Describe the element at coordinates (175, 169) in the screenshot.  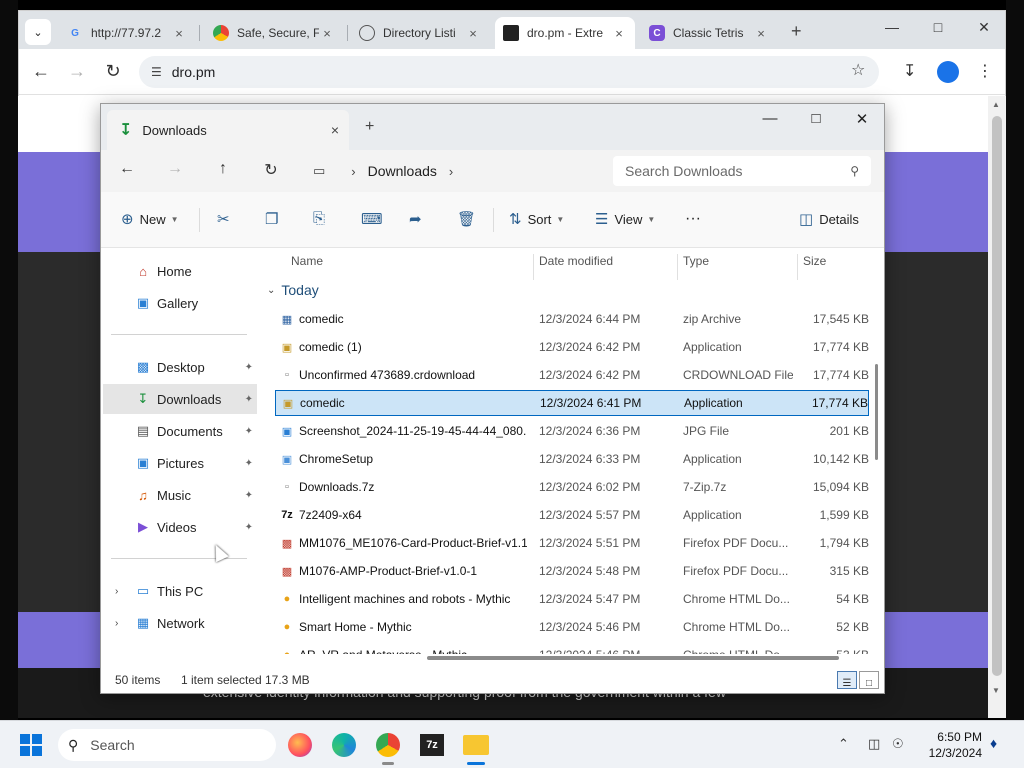
I see `explorer-forward-button: →` at that location.